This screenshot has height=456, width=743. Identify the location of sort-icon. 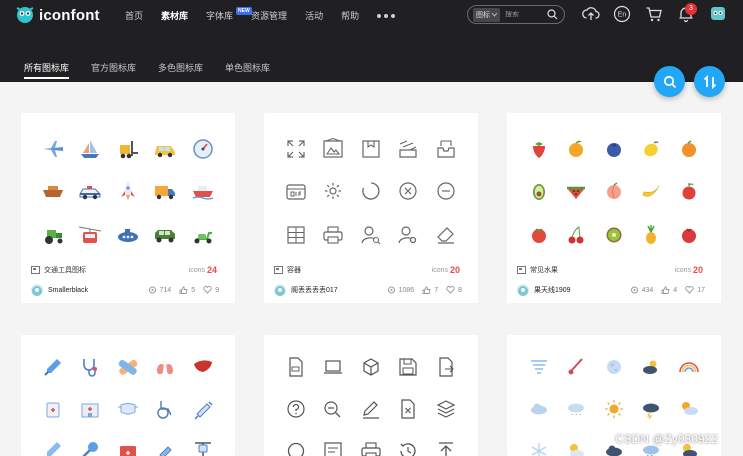
(709, 81).